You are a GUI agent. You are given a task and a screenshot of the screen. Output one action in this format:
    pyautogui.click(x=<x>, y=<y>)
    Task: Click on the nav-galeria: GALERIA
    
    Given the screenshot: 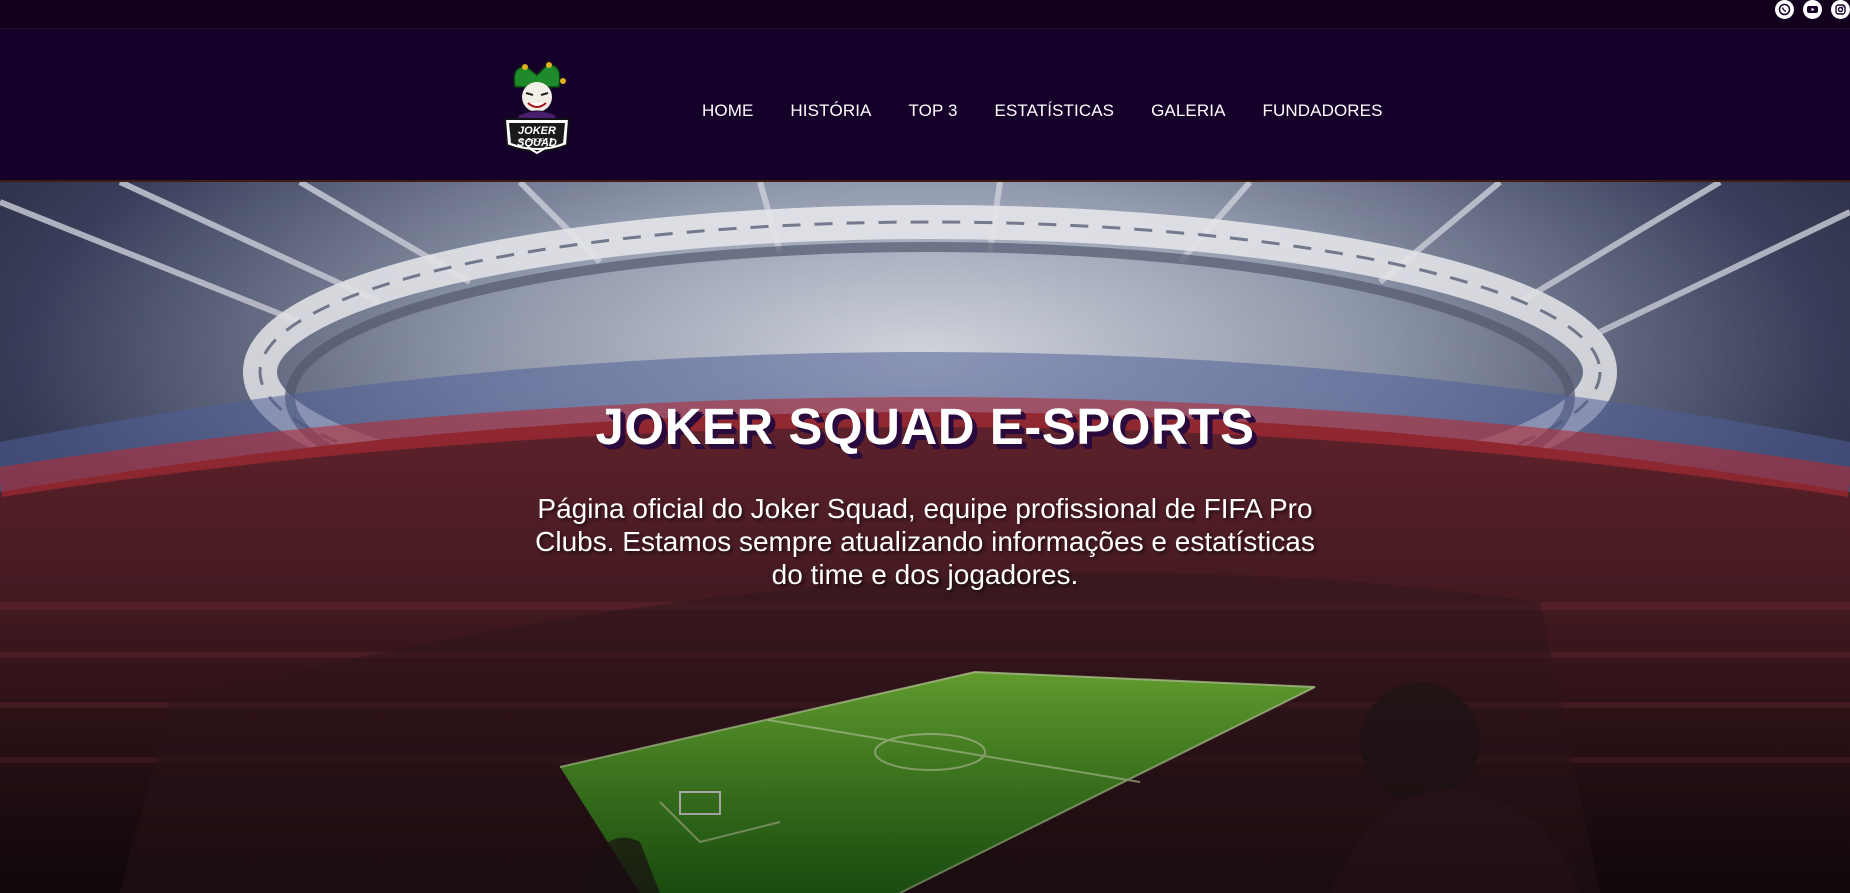 What is the action you would take?
    pyautogui.click(x=1188, y=111)
    